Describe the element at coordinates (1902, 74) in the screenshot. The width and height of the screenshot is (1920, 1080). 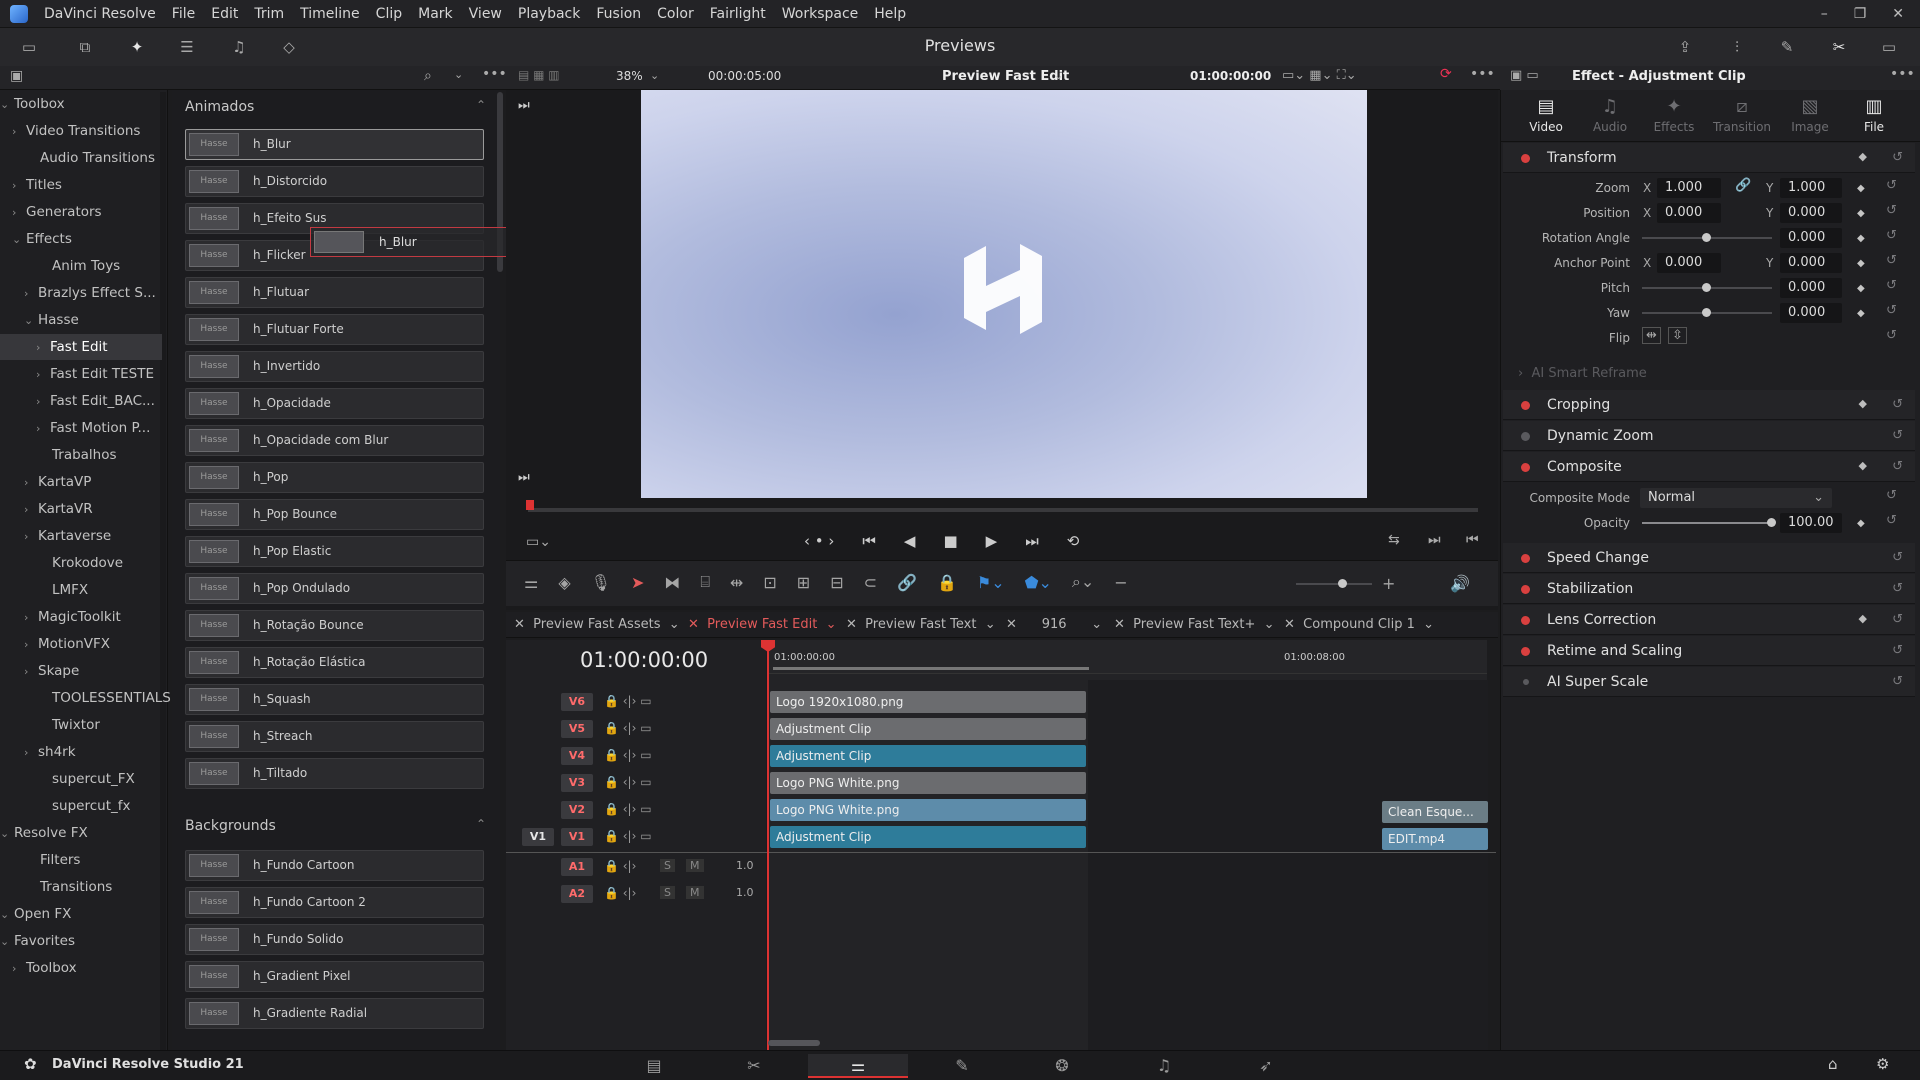
I see `inspector-more-icon: •••` at that location.